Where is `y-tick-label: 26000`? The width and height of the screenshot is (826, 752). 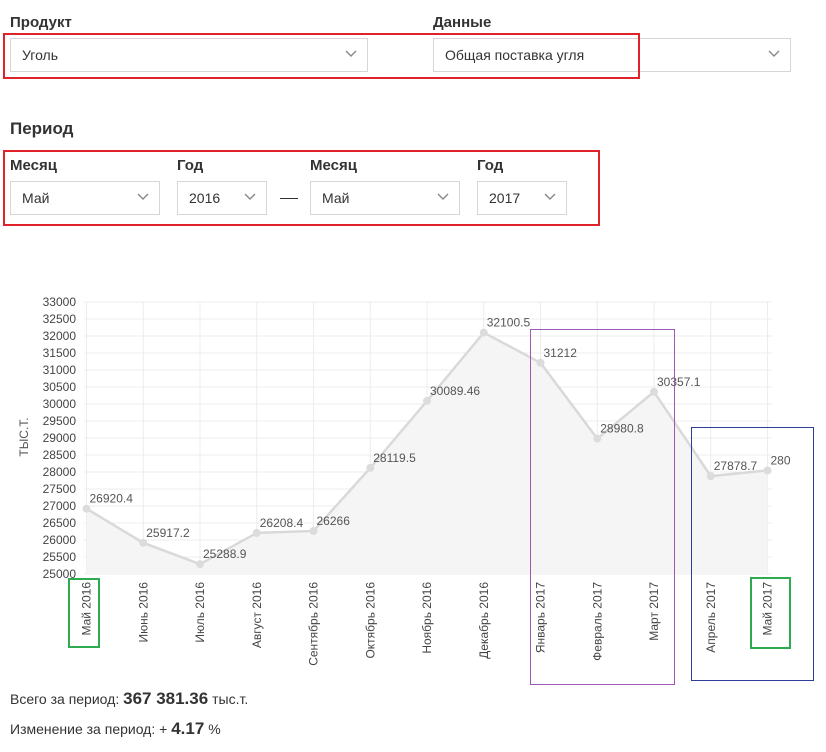
y-tick-label: 26000 is located at coordinates (60, 540).